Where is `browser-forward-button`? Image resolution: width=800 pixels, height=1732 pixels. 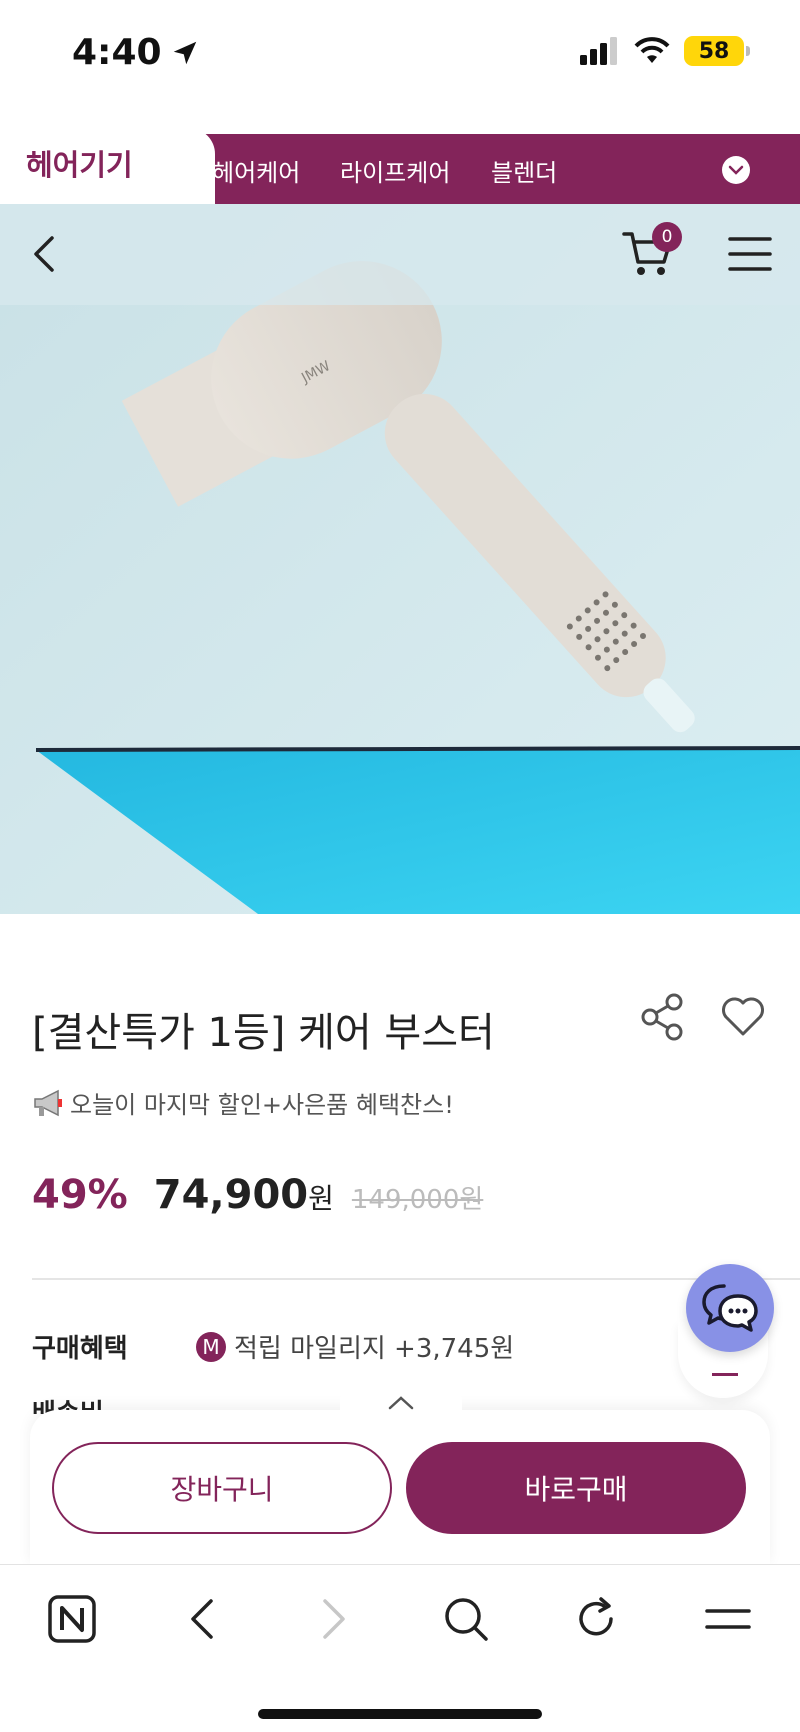 browser-forward-button is located at coordinates (334, 1619).